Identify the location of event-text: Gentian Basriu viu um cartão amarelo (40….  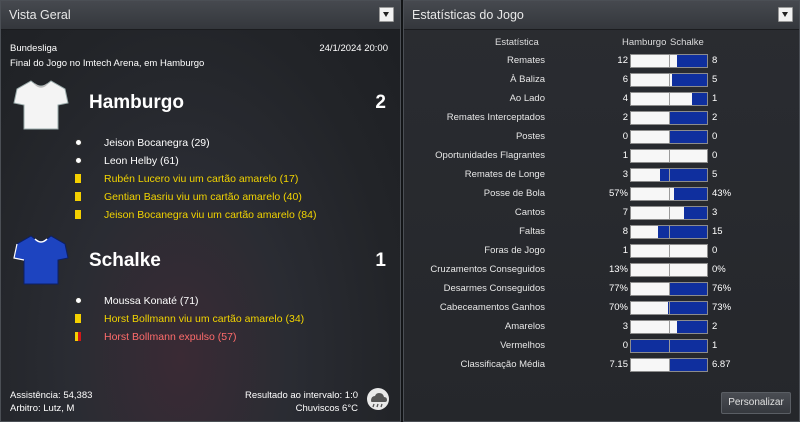
(203, 197).